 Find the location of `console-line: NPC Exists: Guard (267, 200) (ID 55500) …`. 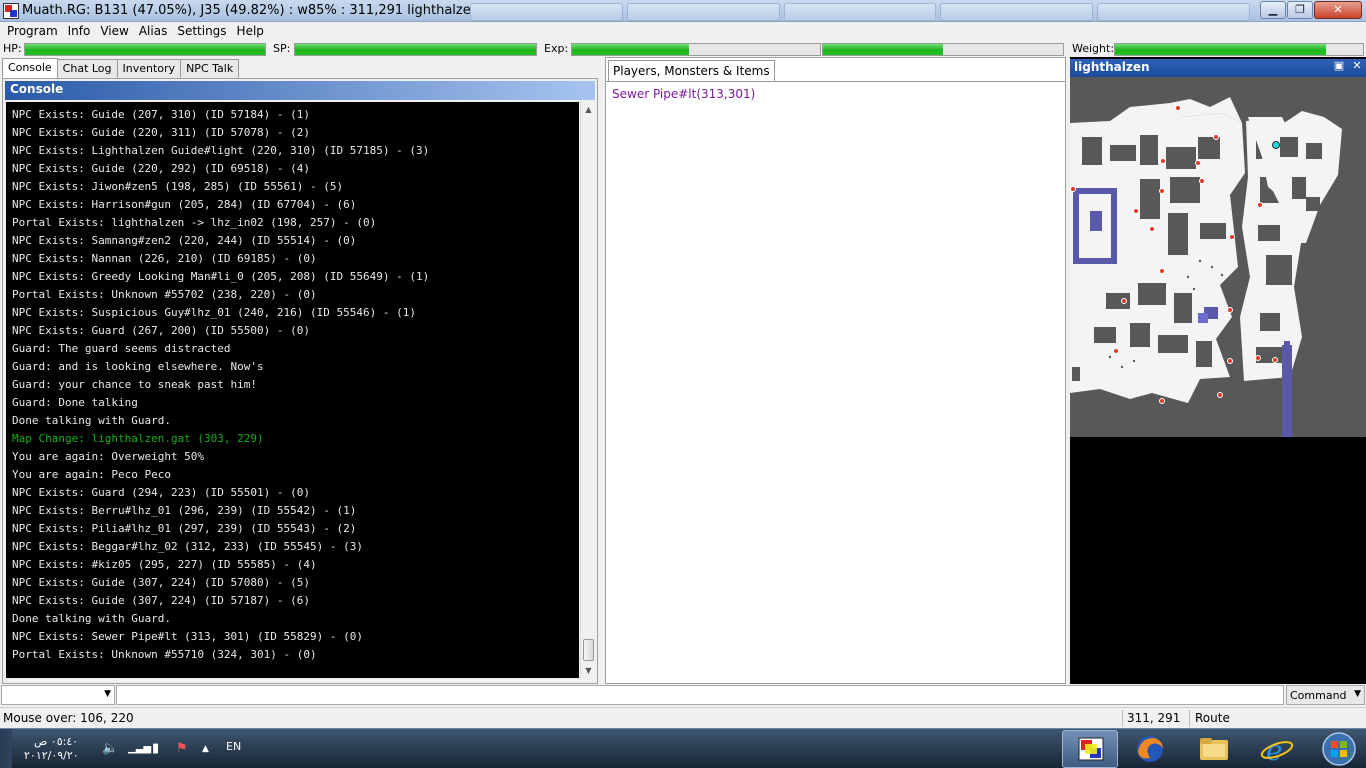

console-line: NPC Exists: Guard (267, 200) (ID 55500) … is located at coordinates (161, 330).